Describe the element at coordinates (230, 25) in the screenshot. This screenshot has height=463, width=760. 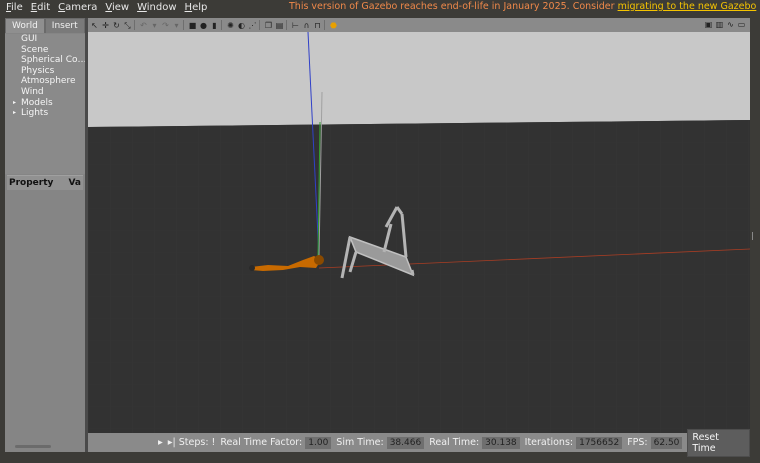
I see `point-light-icon: ✺` at that location.